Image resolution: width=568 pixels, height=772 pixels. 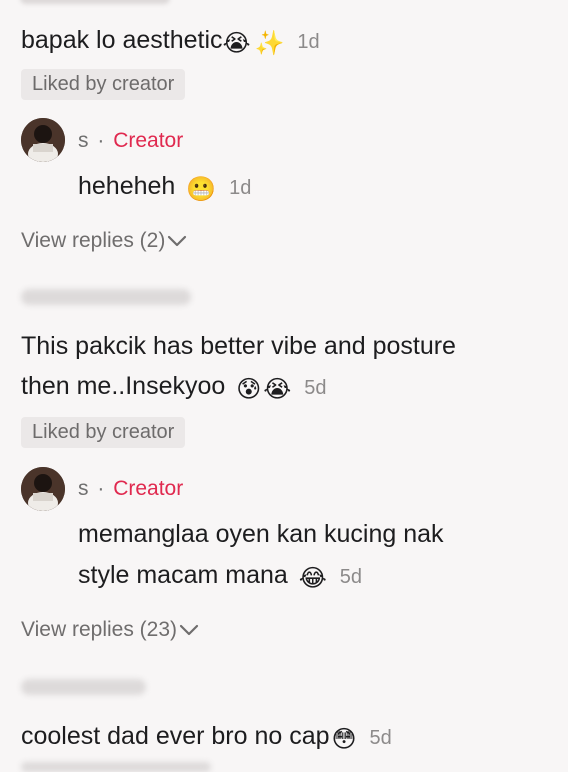 What do you see at coordinates (165, 187) in the screenshot?
I see `reply-text: heheheh 😬 1d` at bounding box center [165, 187].